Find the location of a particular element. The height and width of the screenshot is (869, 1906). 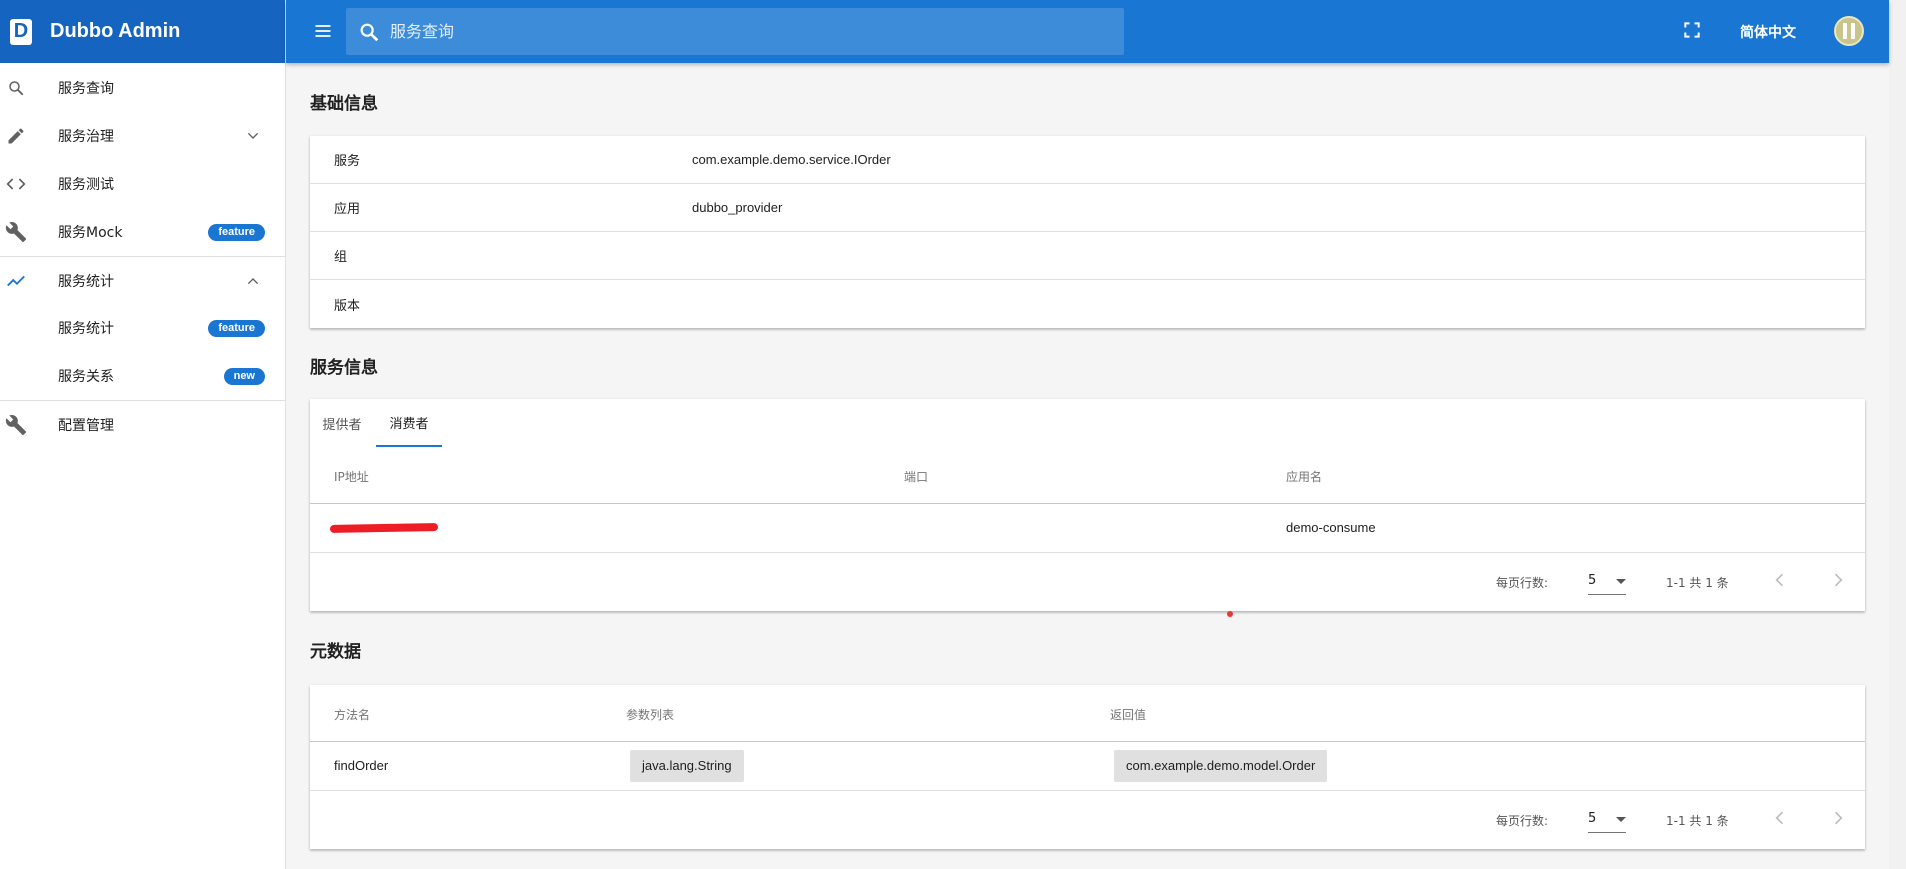

sidebar-item-config-management: 配置管理 is located at coordinates (142, 424).